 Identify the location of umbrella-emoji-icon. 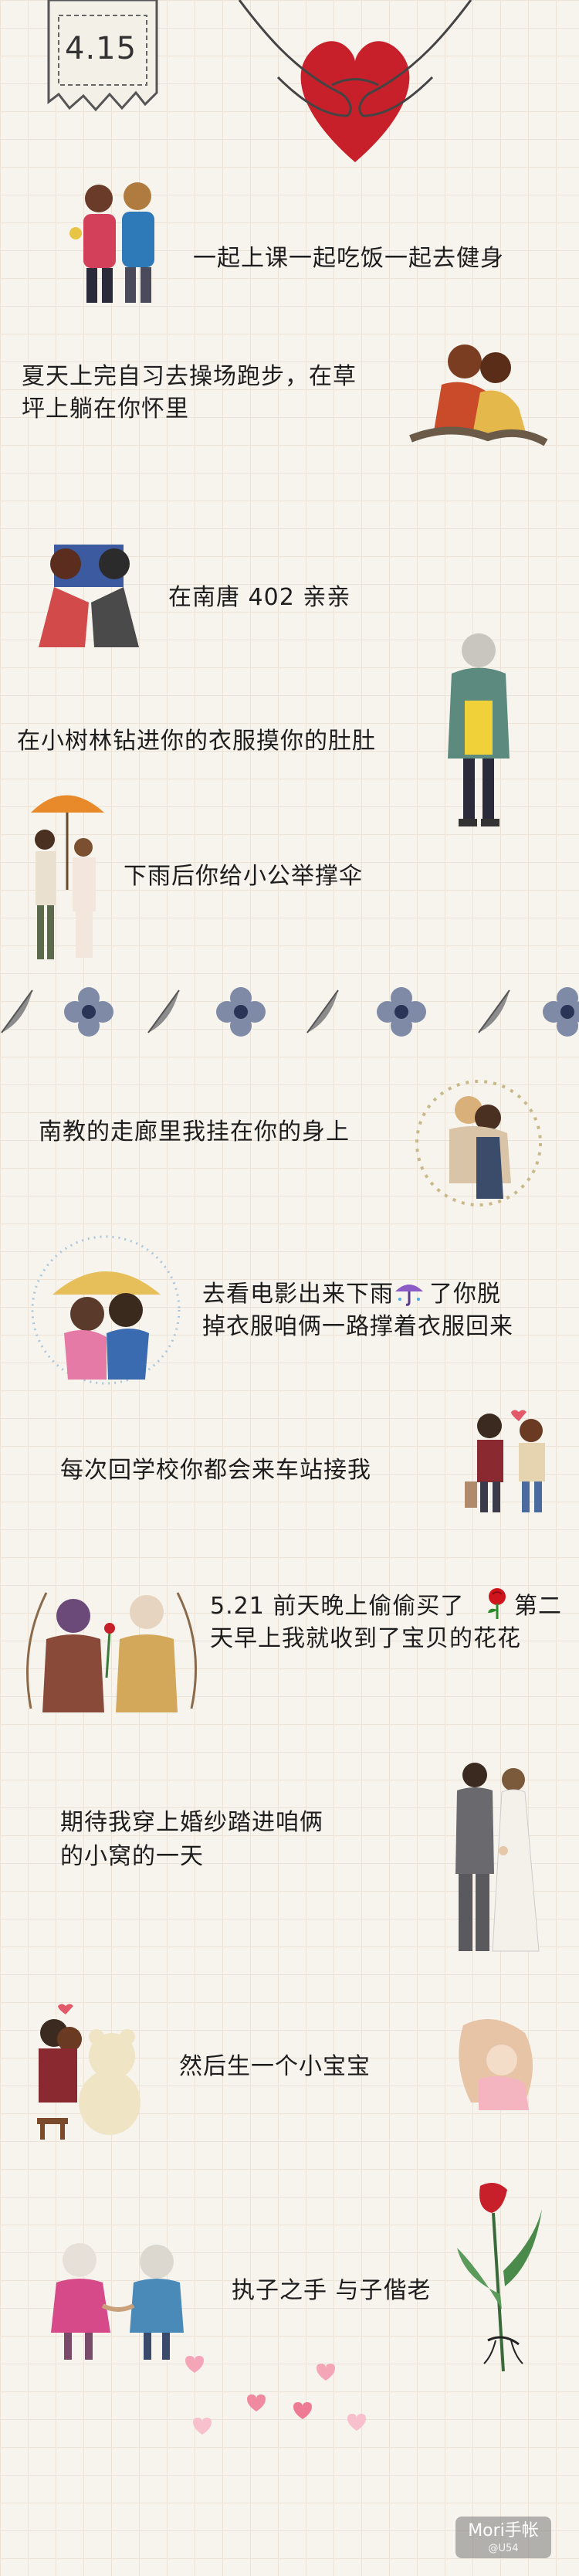
(409, 1291).